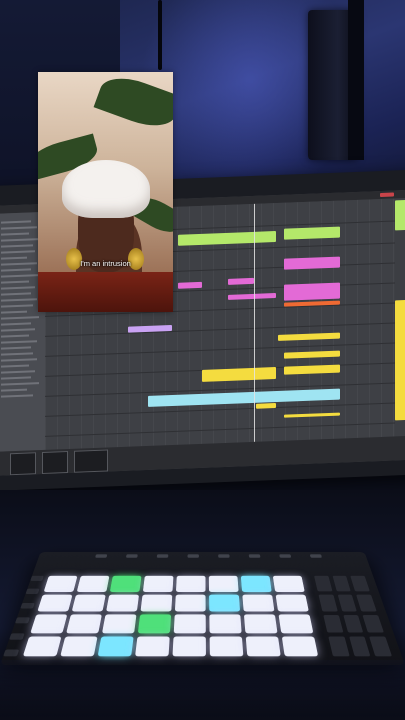 Image resolution: width=405 pixels, height=720 pixels. Describe the element at coordinates (133, 103) in the screenshot. I see `plant-leaf` at that location.